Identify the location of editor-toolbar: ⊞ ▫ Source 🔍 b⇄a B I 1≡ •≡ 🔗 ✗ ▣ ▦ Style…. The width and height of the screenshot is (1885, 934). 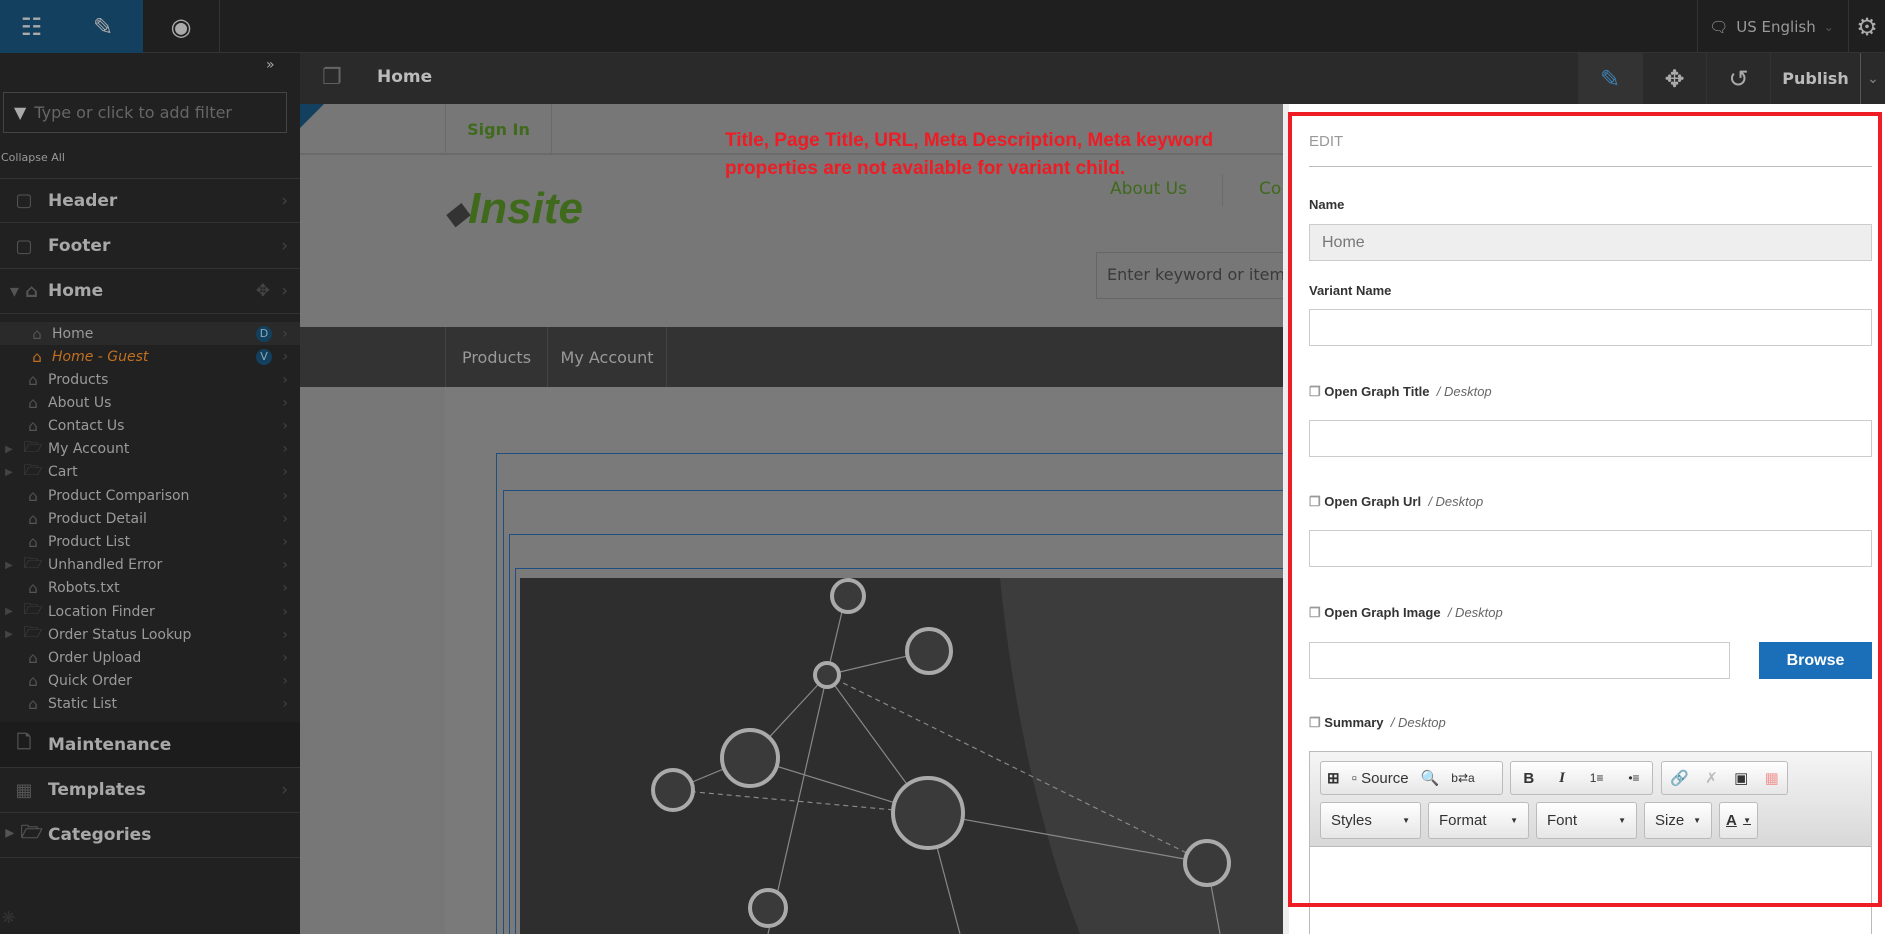
(1590, 799).